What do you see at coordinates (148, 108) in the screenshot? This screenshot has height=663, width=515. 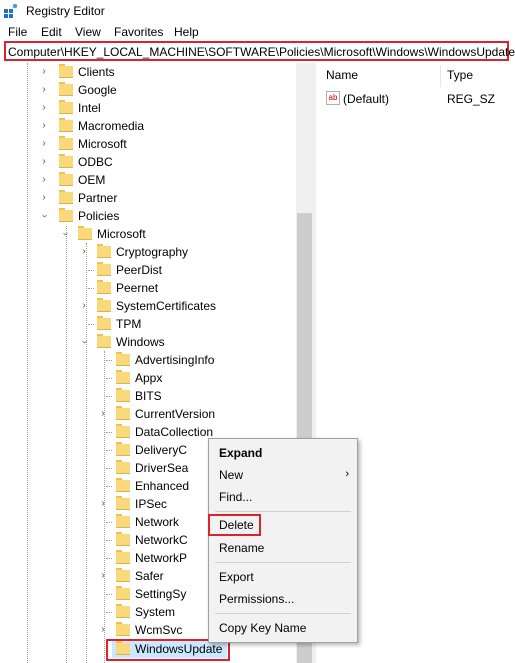 I see `tree-node-intel: › Intel` at bounding box center [148, 108].